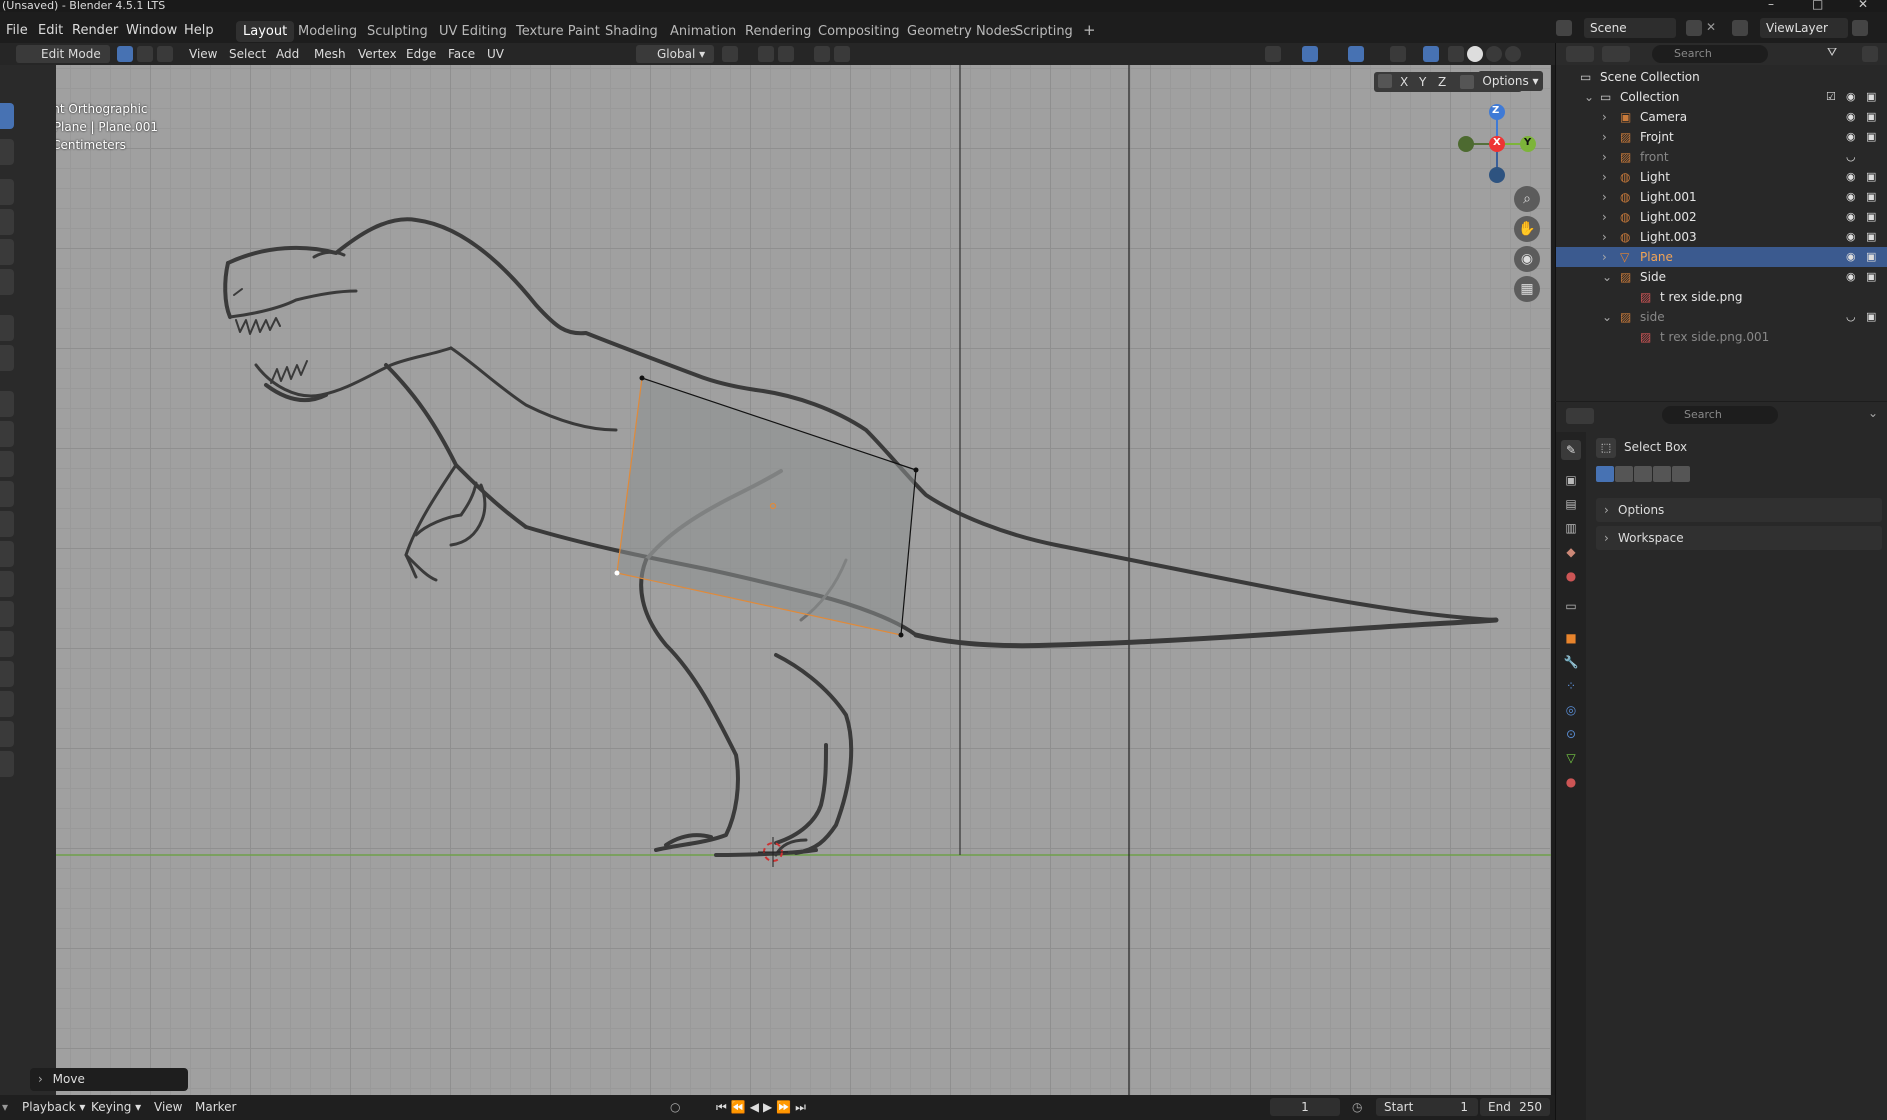 This screenshot has height=1120, width=1887. What do you see at coordinates (377, 54) in the screenshot?
I see `menu-vertex: Vertex` at bounding box center [377, 54].